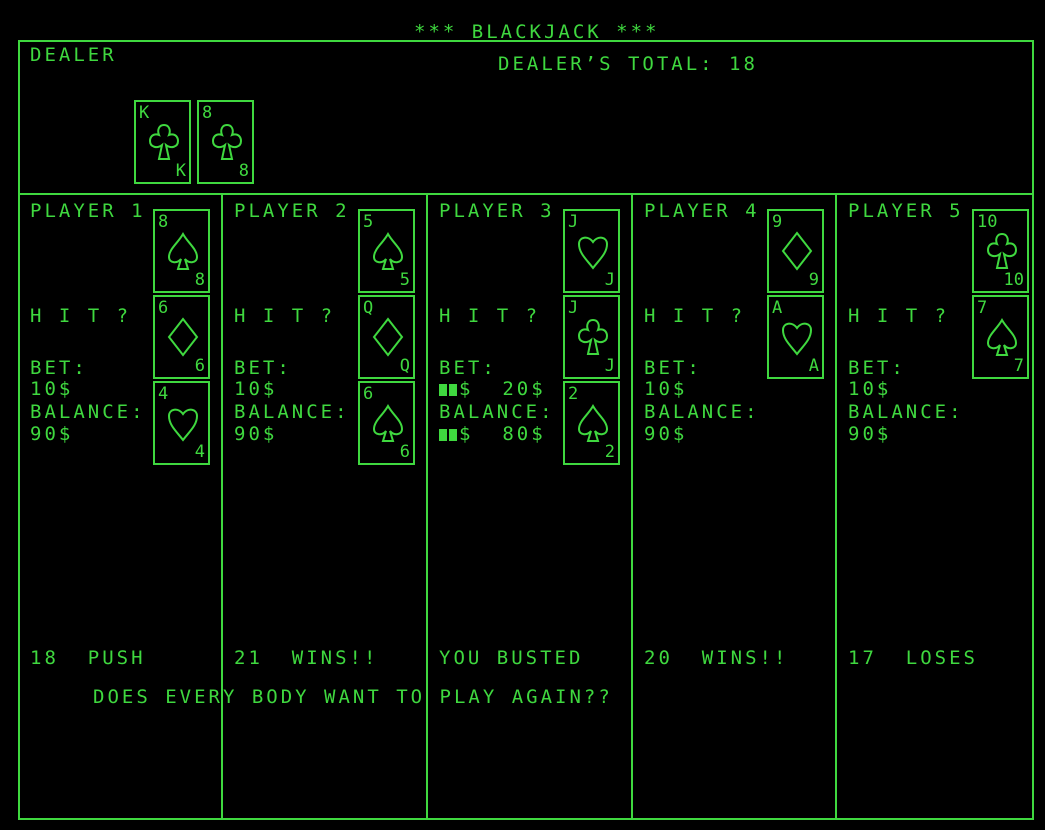  I want to click on player-card: JJ, so click(591, 251).